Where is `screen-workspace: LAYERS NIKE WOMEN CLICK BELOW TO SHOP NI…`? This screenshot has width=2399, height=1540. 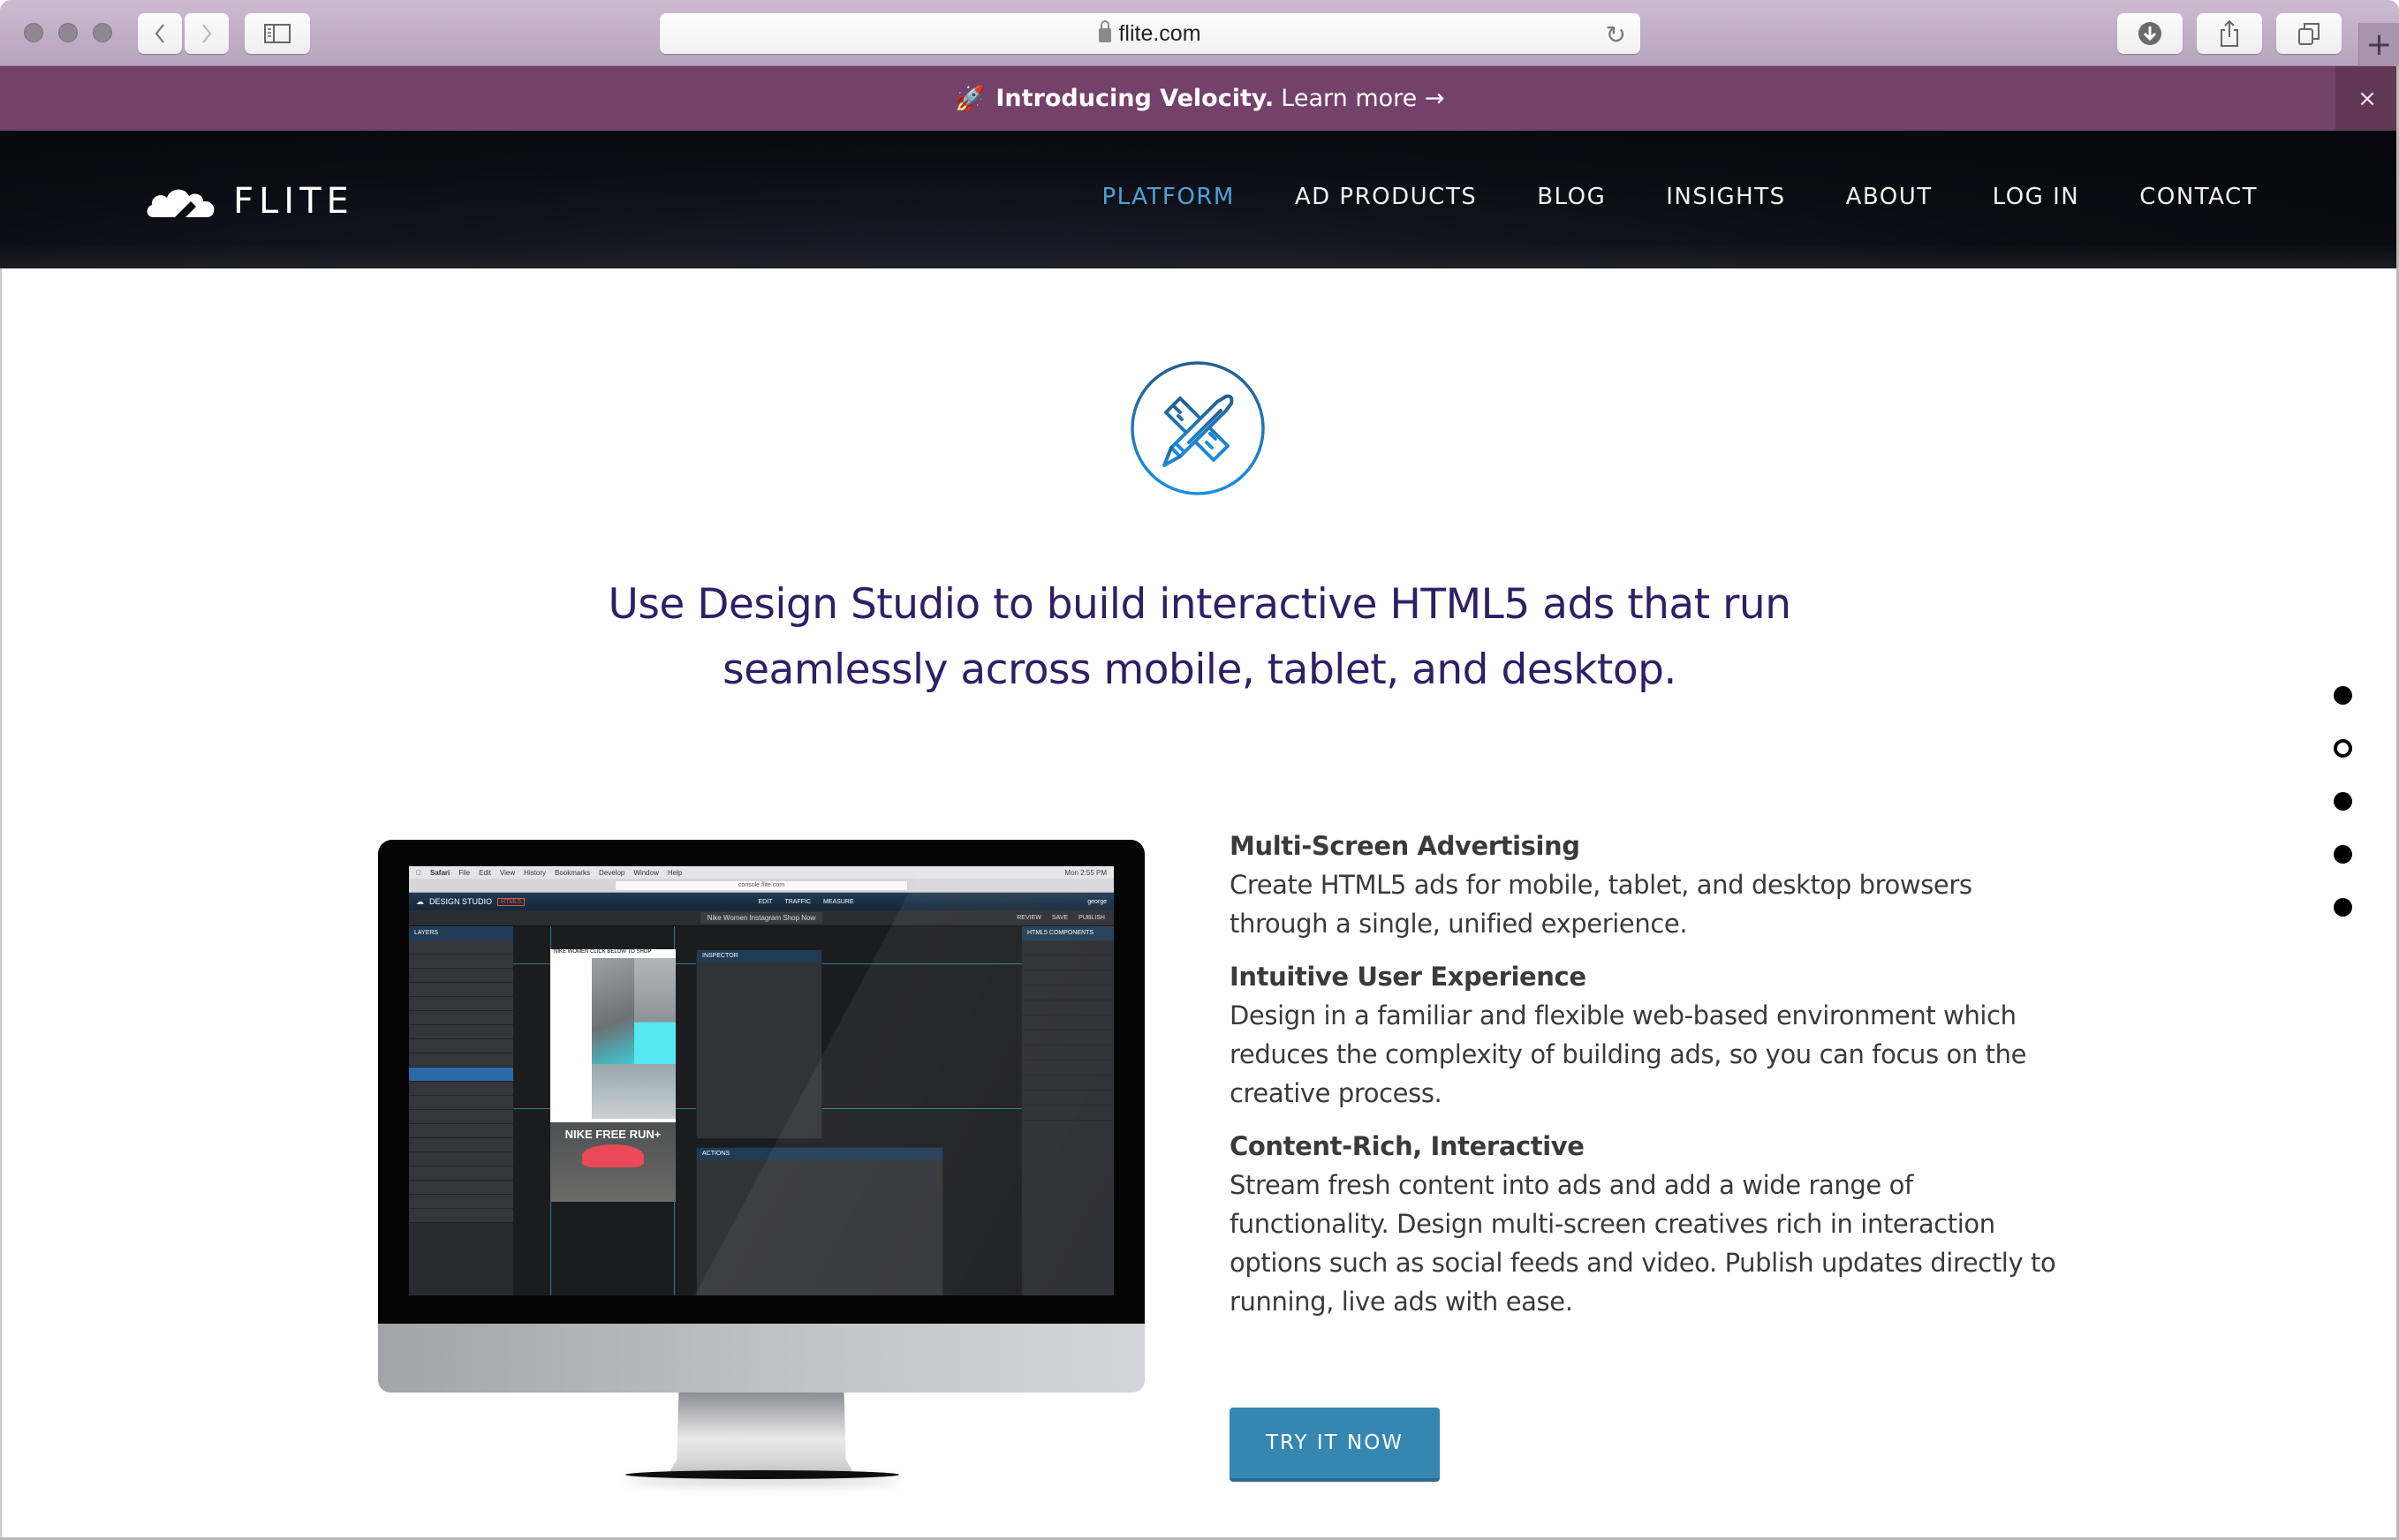
screen-workspace: LAYERS NIKE WOMEN CLICK BELOW TO SHOP NI… is located at coordinates (761, 1110).